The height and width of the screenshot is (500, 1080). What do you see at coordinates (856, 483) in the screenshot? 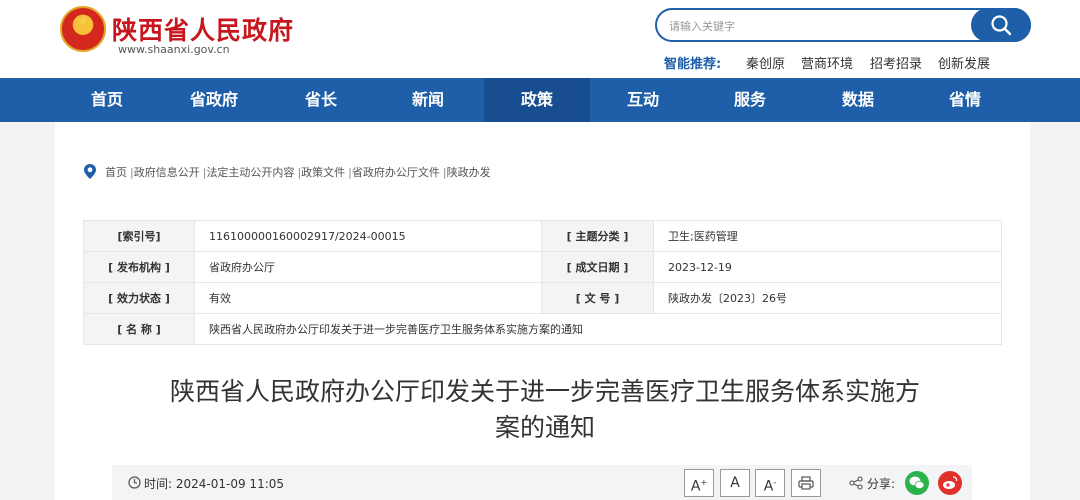
I see `share-icon` at bounding box center [856, 483].